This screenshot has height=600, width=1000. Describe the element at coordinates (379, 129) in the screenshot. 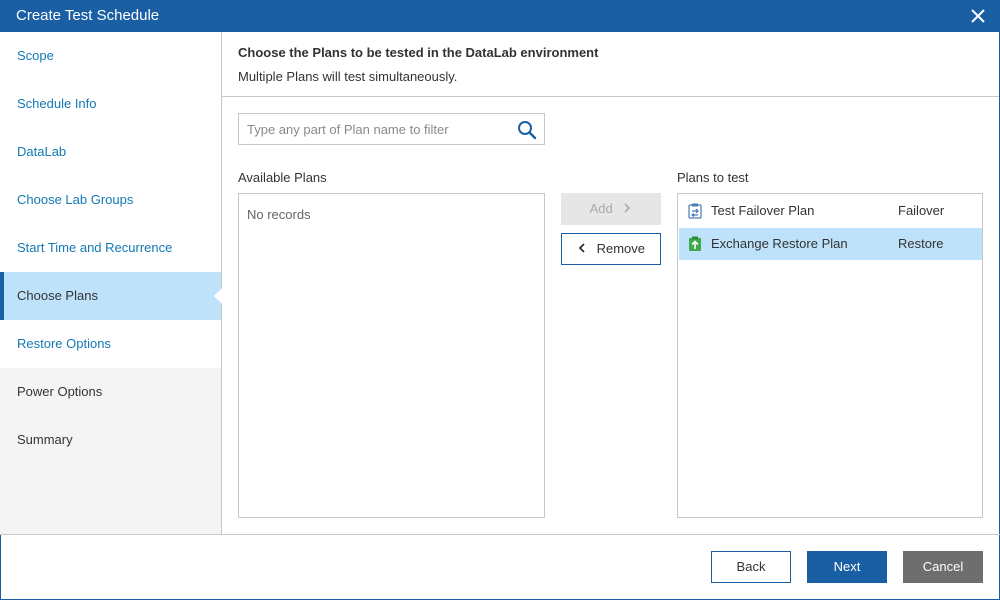

I see `plan-filter-input` at that location.